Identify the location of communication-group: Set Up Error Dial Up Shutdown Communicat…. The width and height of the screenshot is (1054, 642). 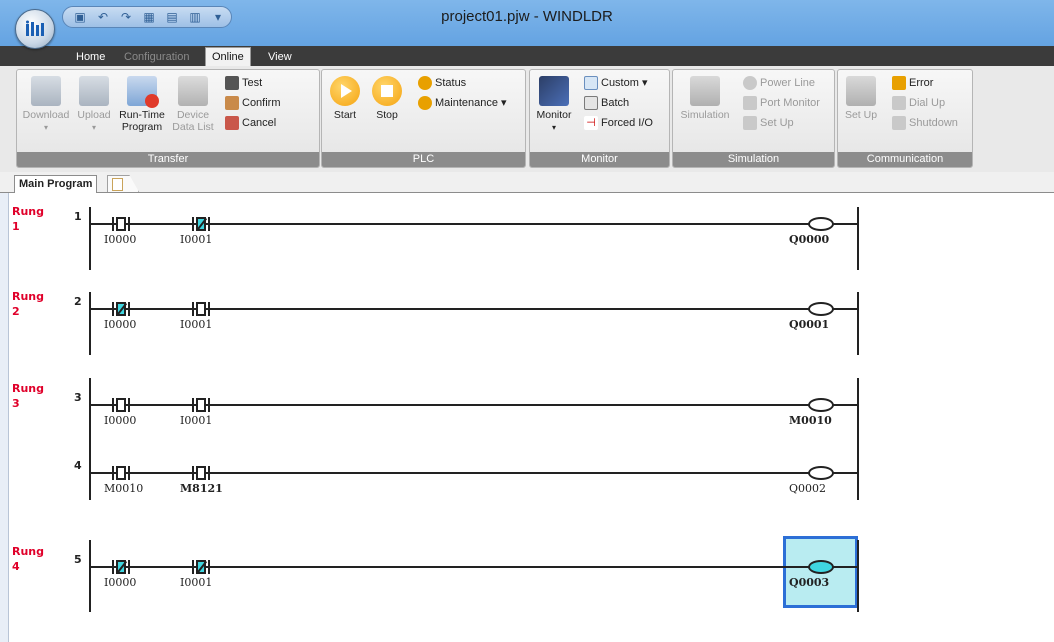
(905, 118).